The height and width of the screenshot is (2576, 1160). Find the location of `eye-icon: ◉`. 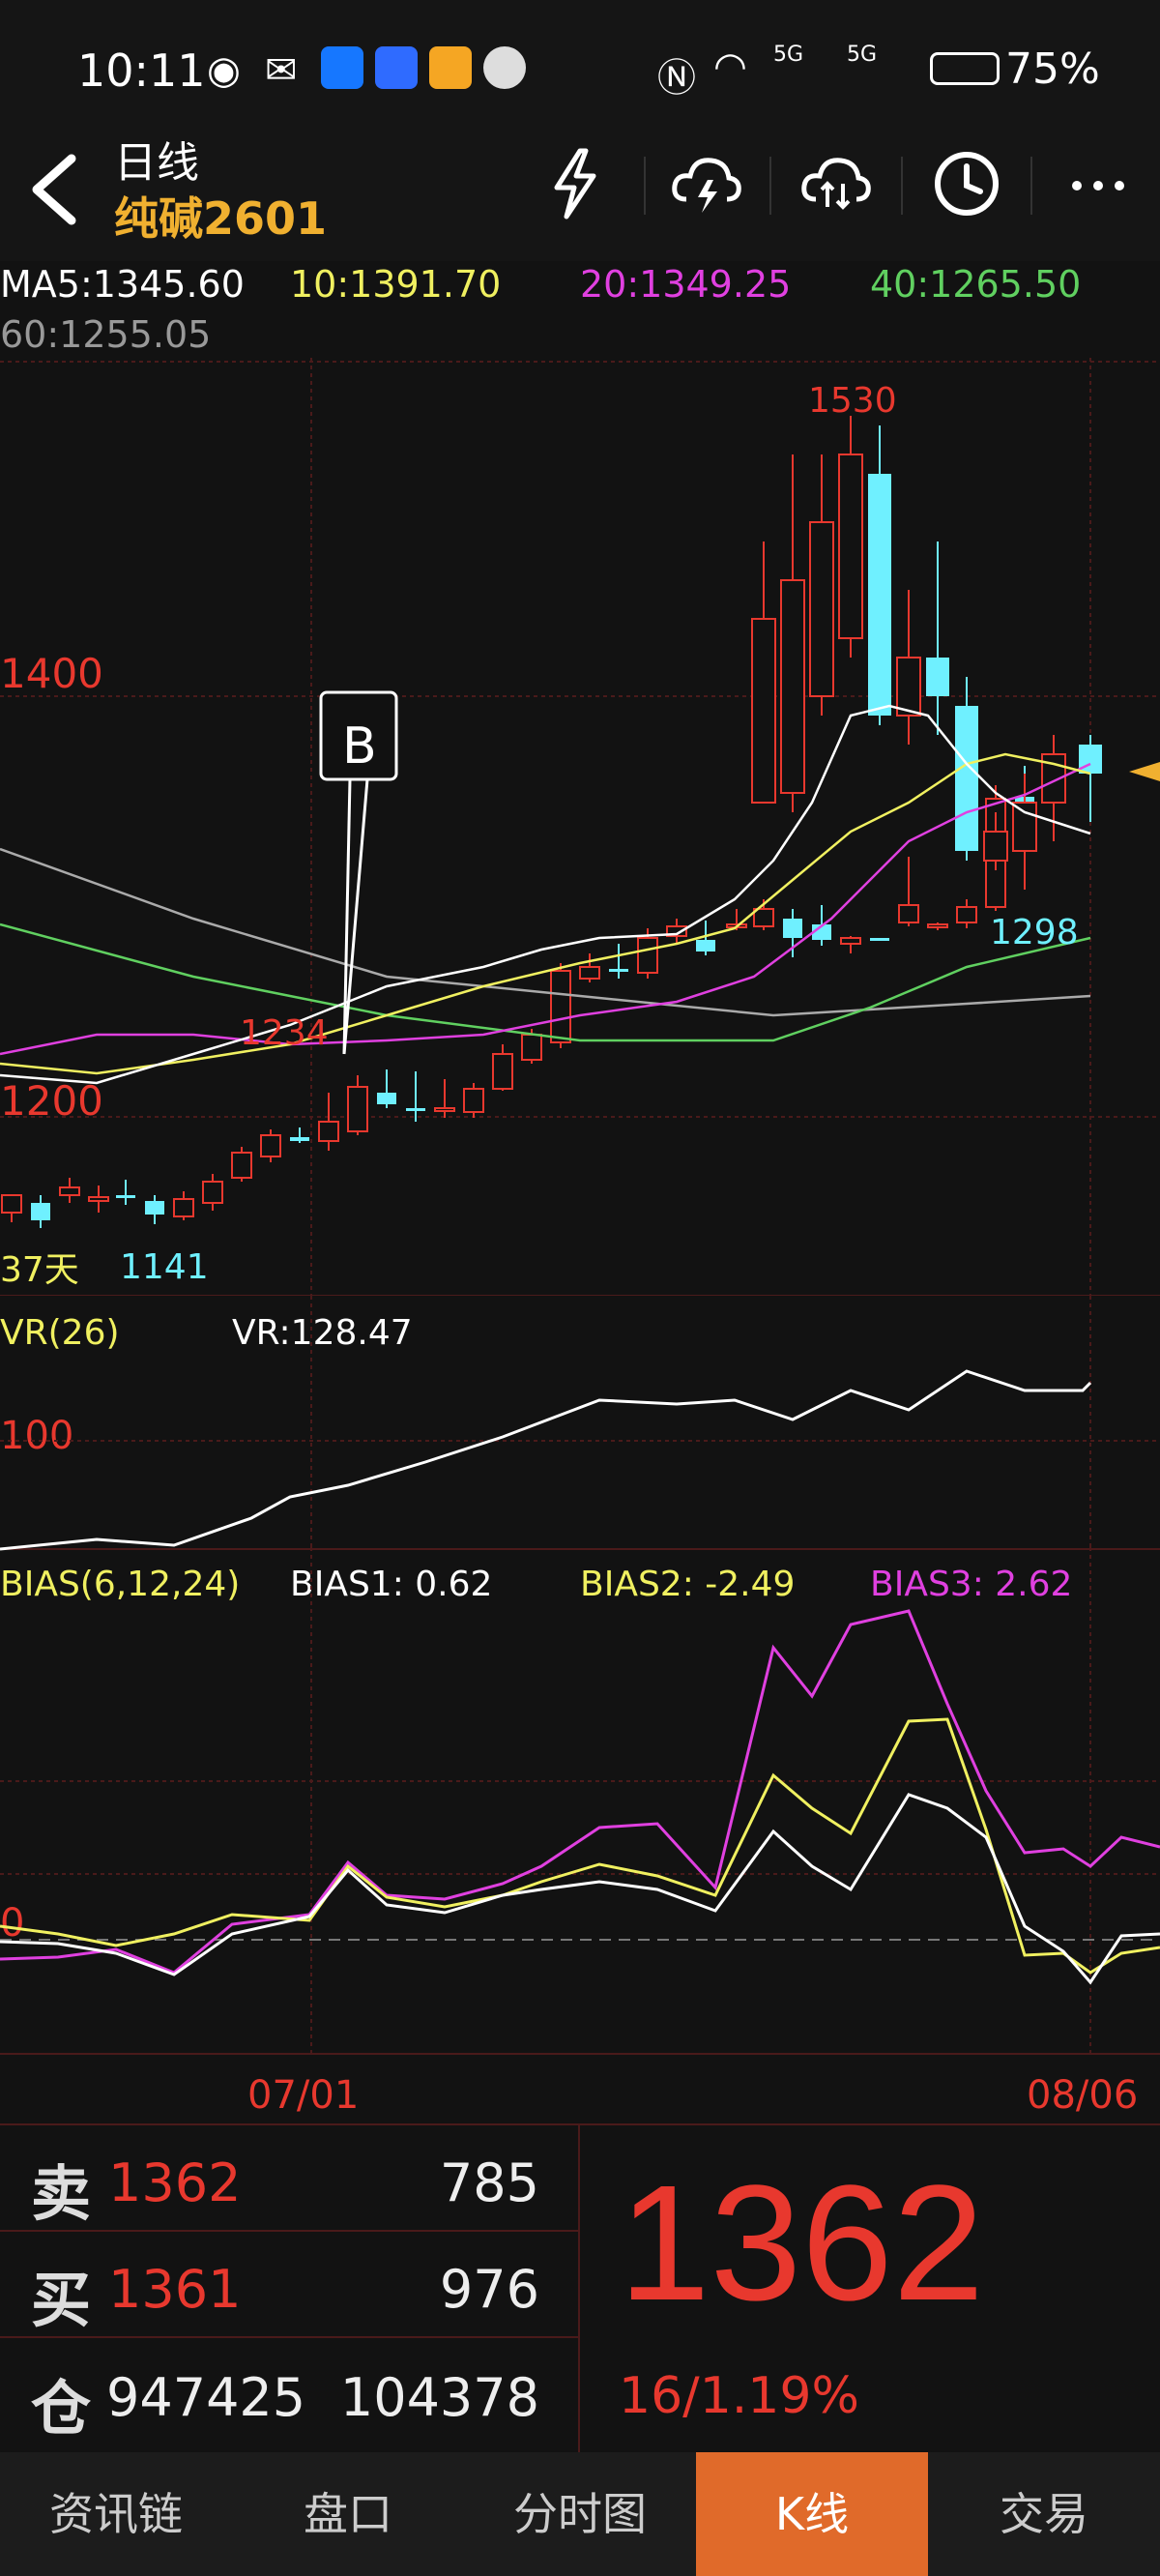

eye-icon: ◉ is located at coordinates (224, 70).